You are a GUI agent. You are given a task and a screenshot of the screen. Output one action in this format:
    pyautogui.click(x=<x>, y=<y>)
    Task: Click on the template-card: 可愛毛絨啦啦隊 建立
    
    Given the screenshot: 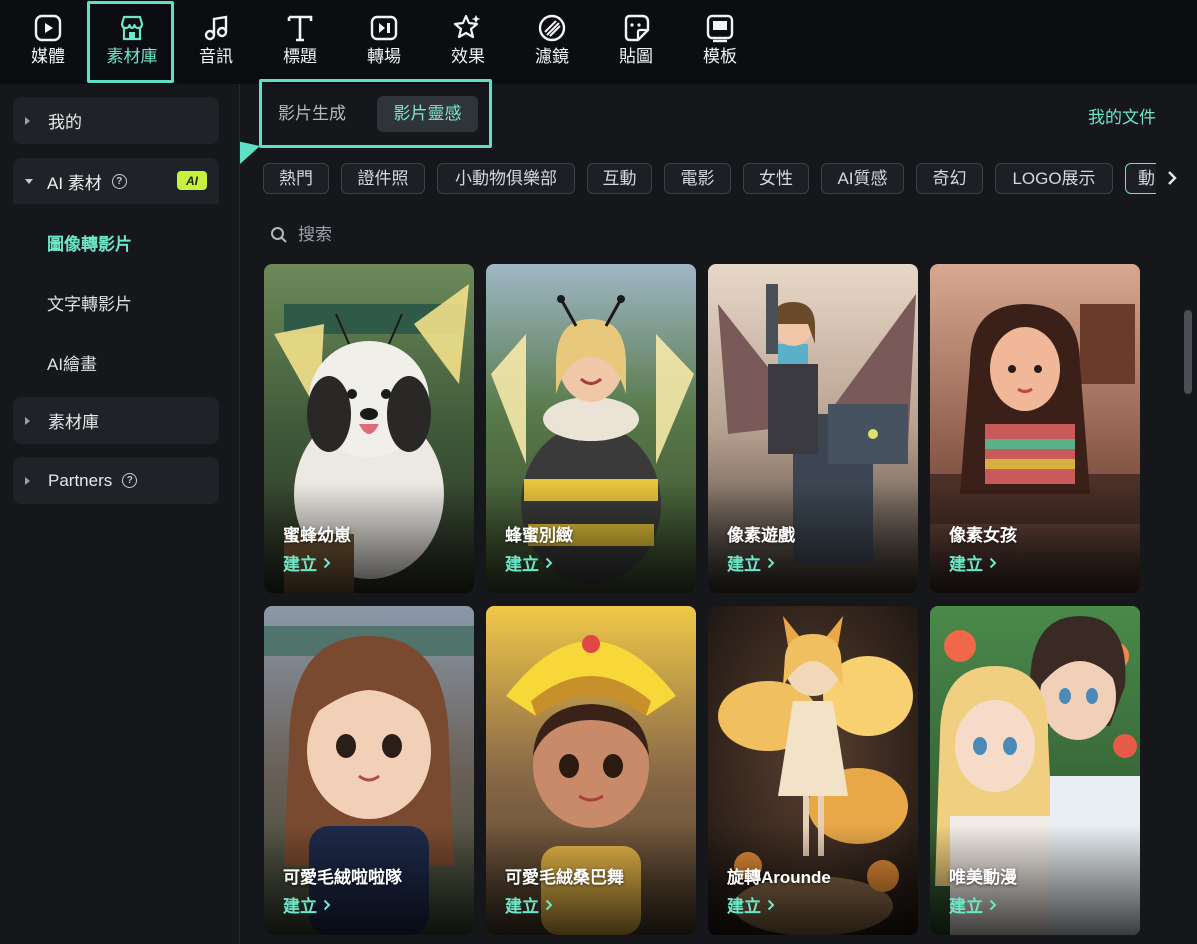 What is the action you would take?
    pyautogui.click(x=369, y=770)
    